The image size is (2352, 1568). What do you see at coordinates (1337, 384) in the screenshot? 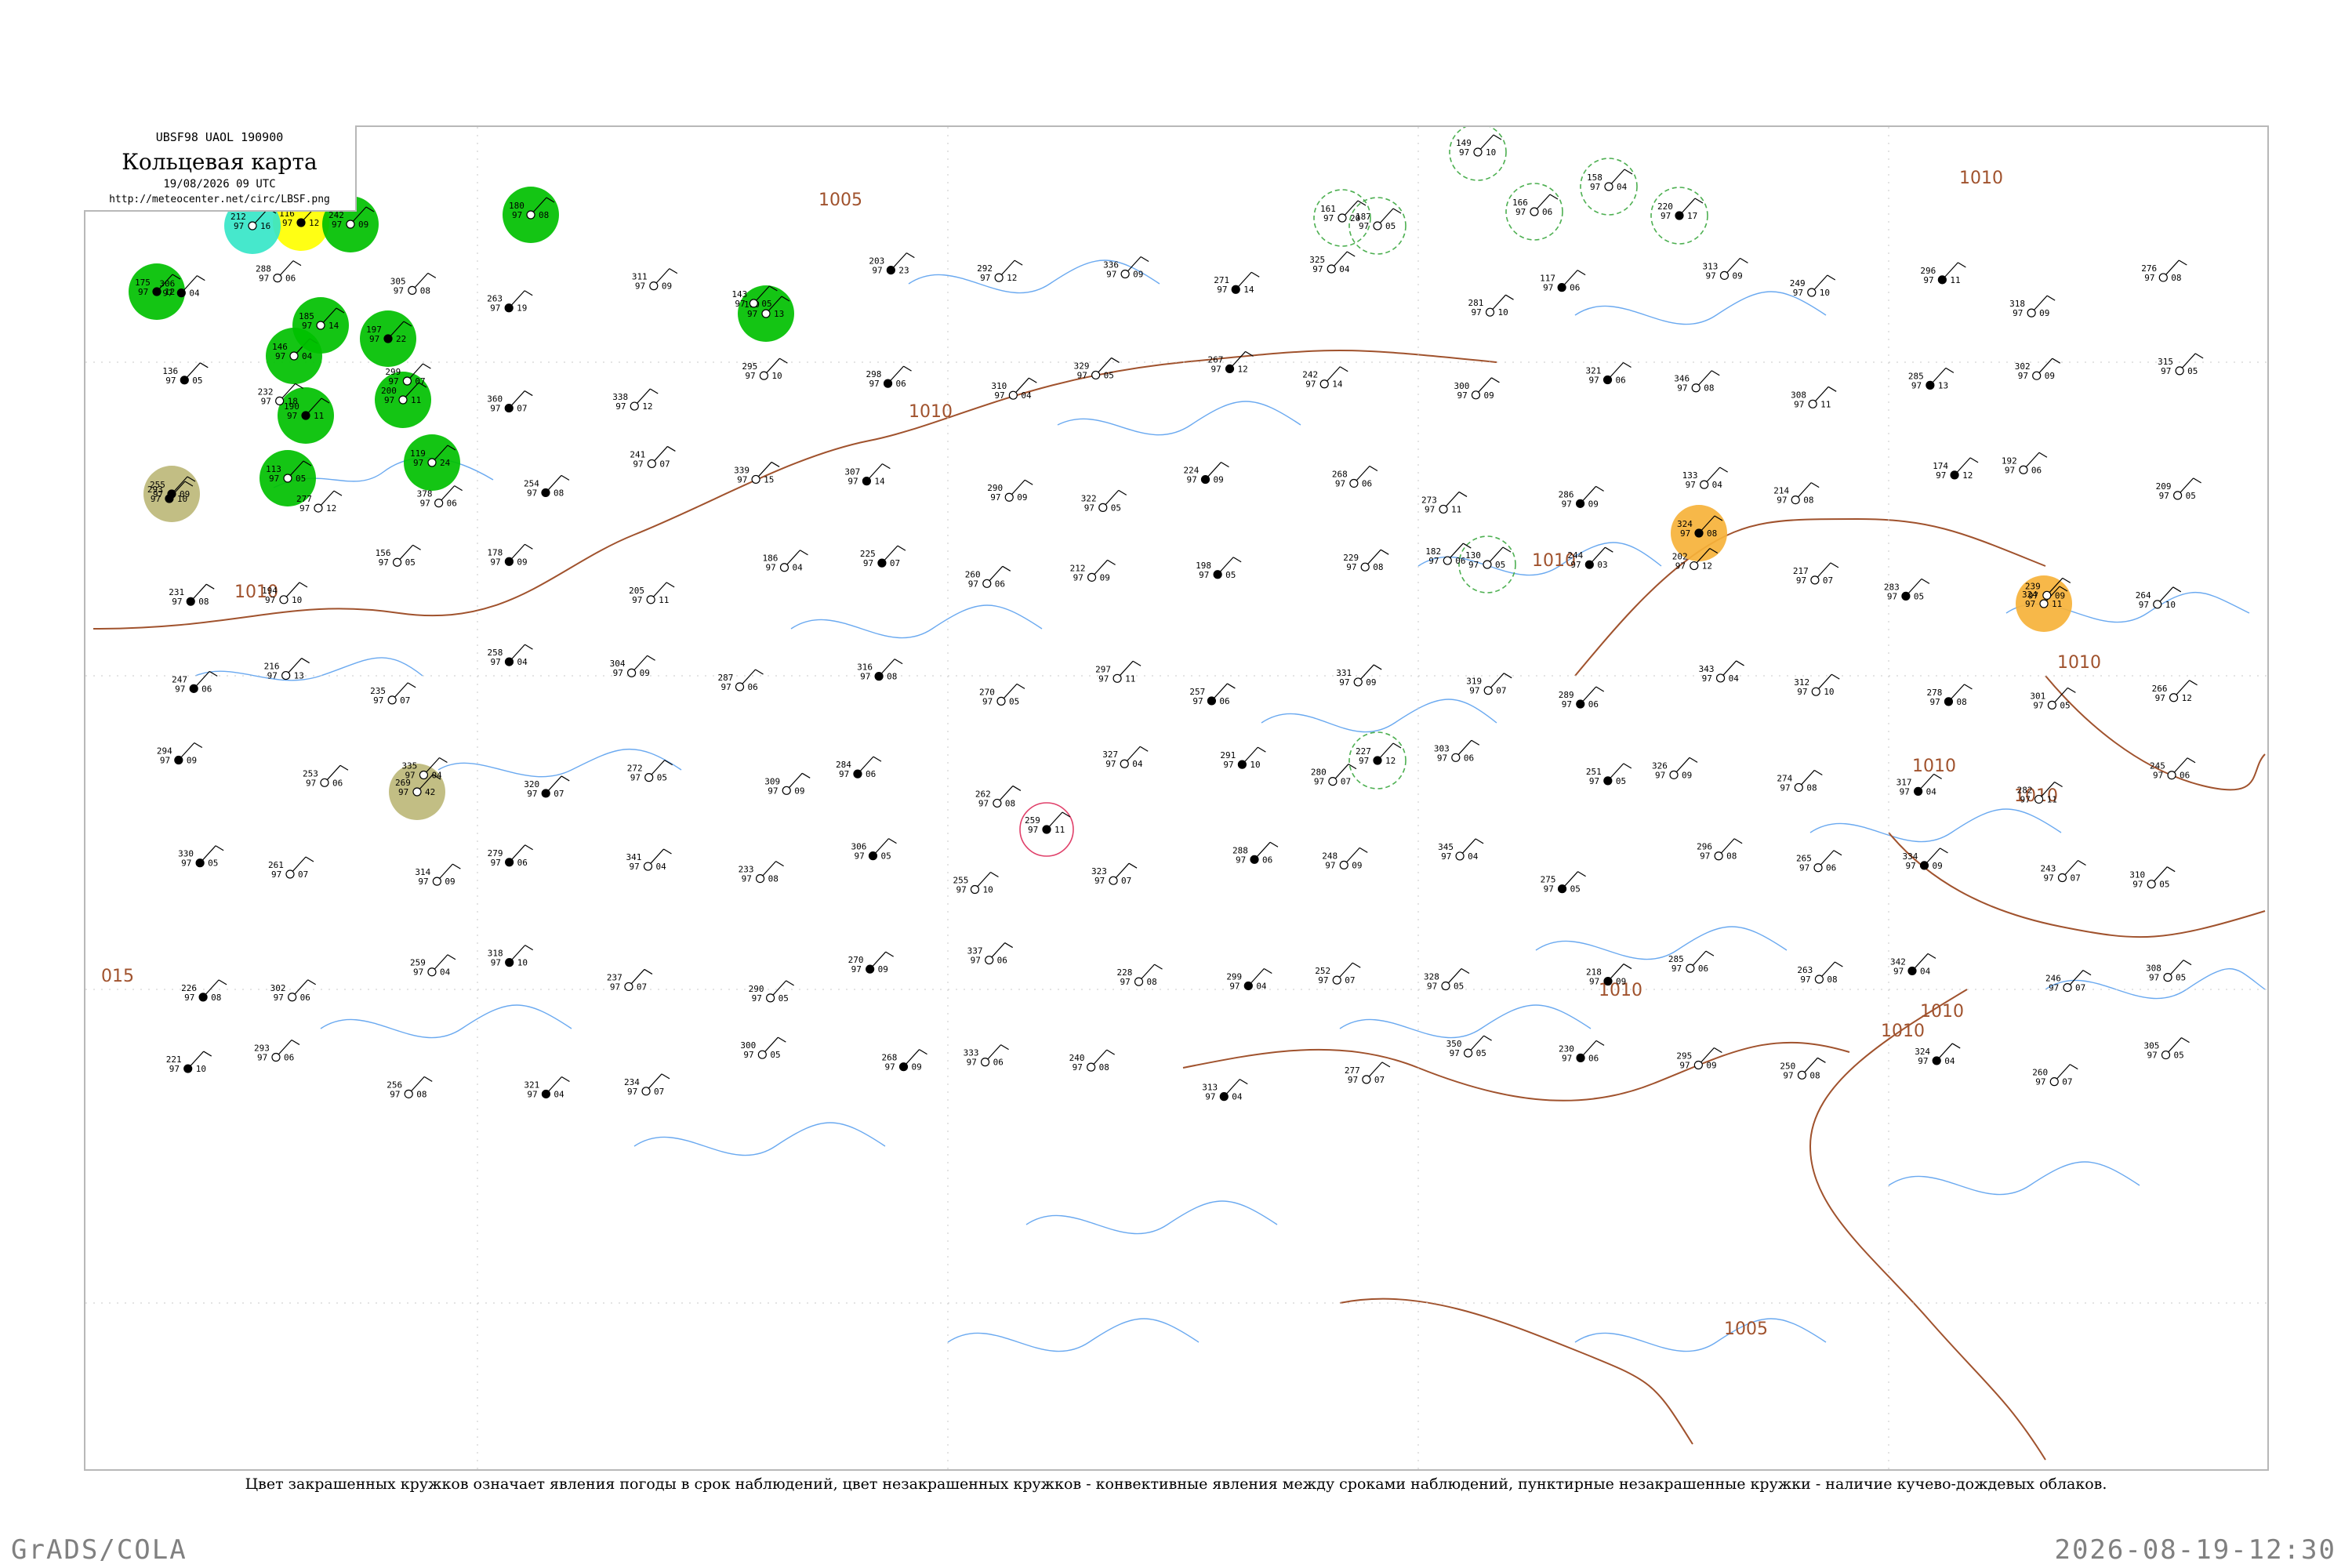
I see `tendency-value: 14` at bounding box center [1337, 384].